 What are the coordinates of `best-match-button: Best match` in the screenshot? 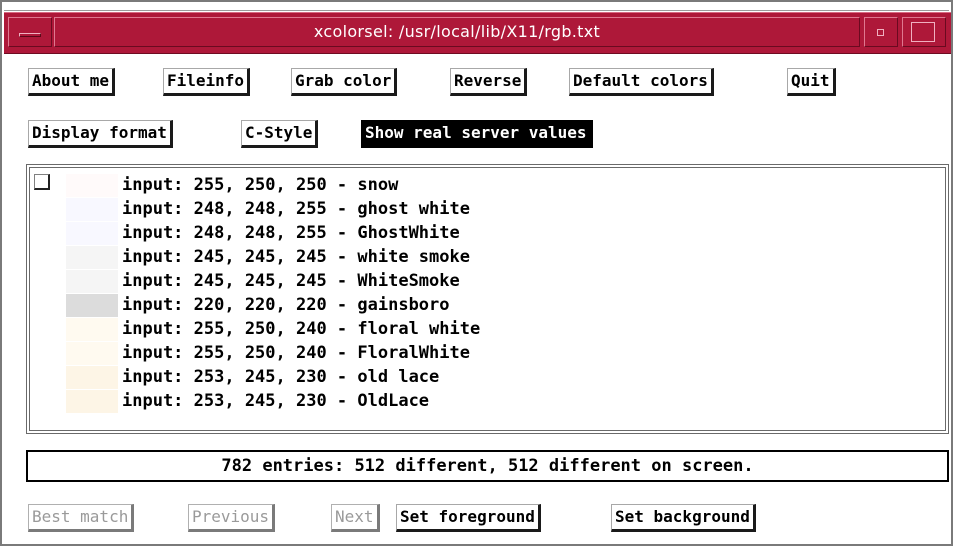 It's located at (81, 518).